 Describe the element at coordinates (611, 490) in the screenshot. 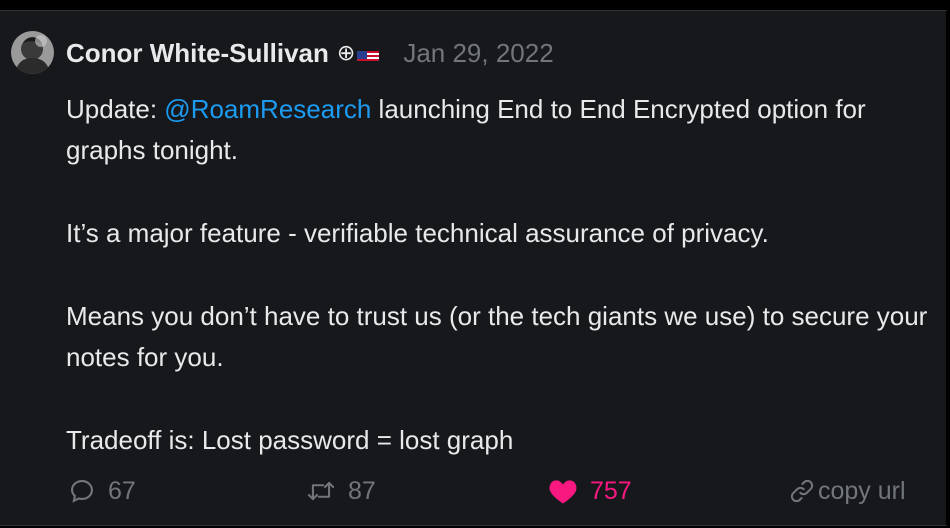

I see `like-count: 757` at that location.